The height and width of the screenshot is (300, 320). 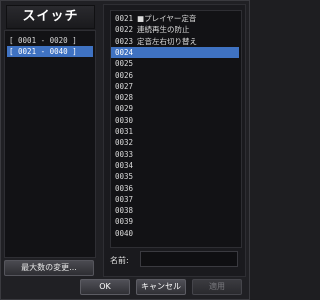 What do you see at coordinates (175, 199) in the screenshot?
I see `switch-row: 0037` at bounding box center [175, 199].